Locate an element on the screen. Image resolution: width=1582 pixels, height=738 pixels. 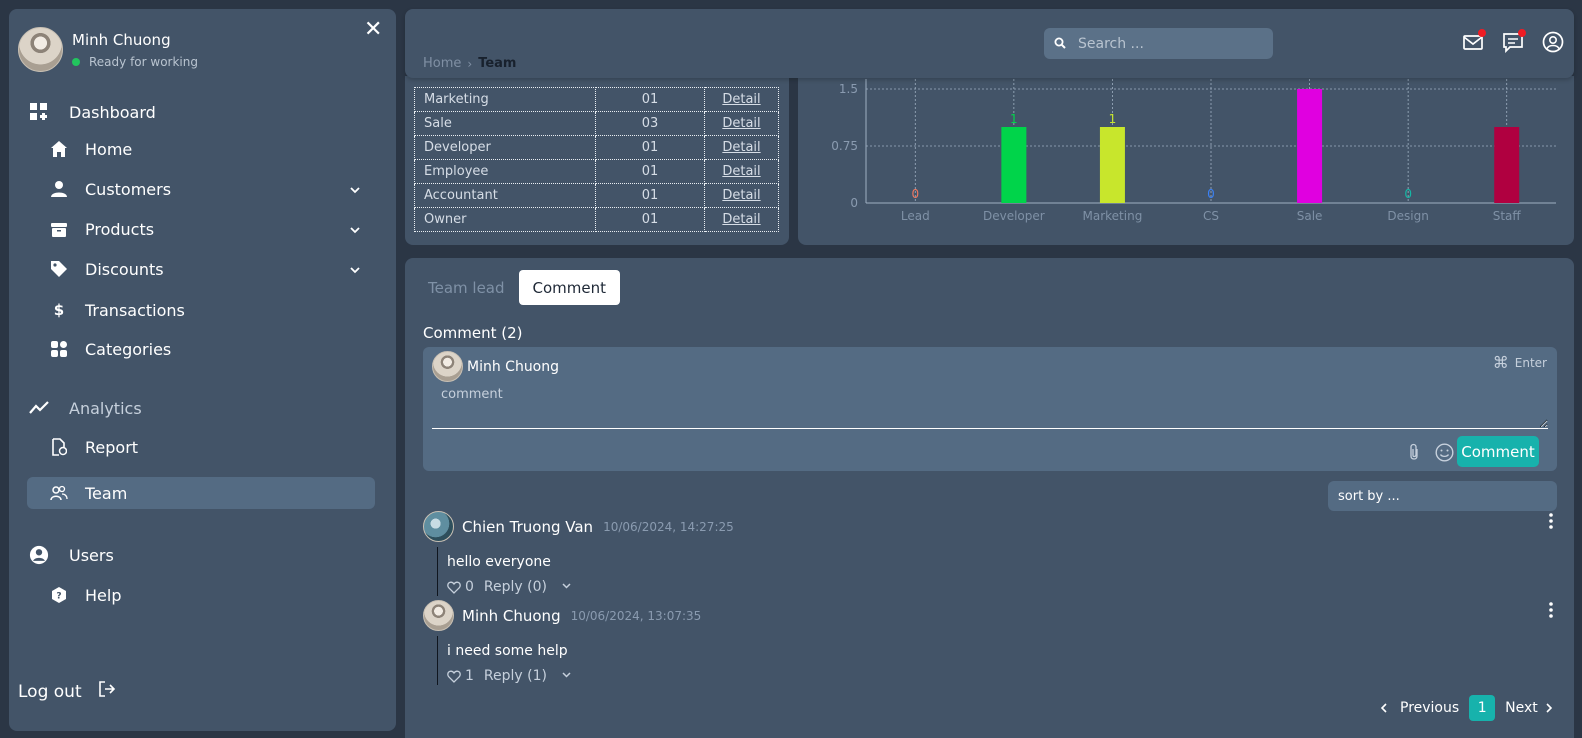
breadcrumb-home: Home is located at coordinates (442, 63).